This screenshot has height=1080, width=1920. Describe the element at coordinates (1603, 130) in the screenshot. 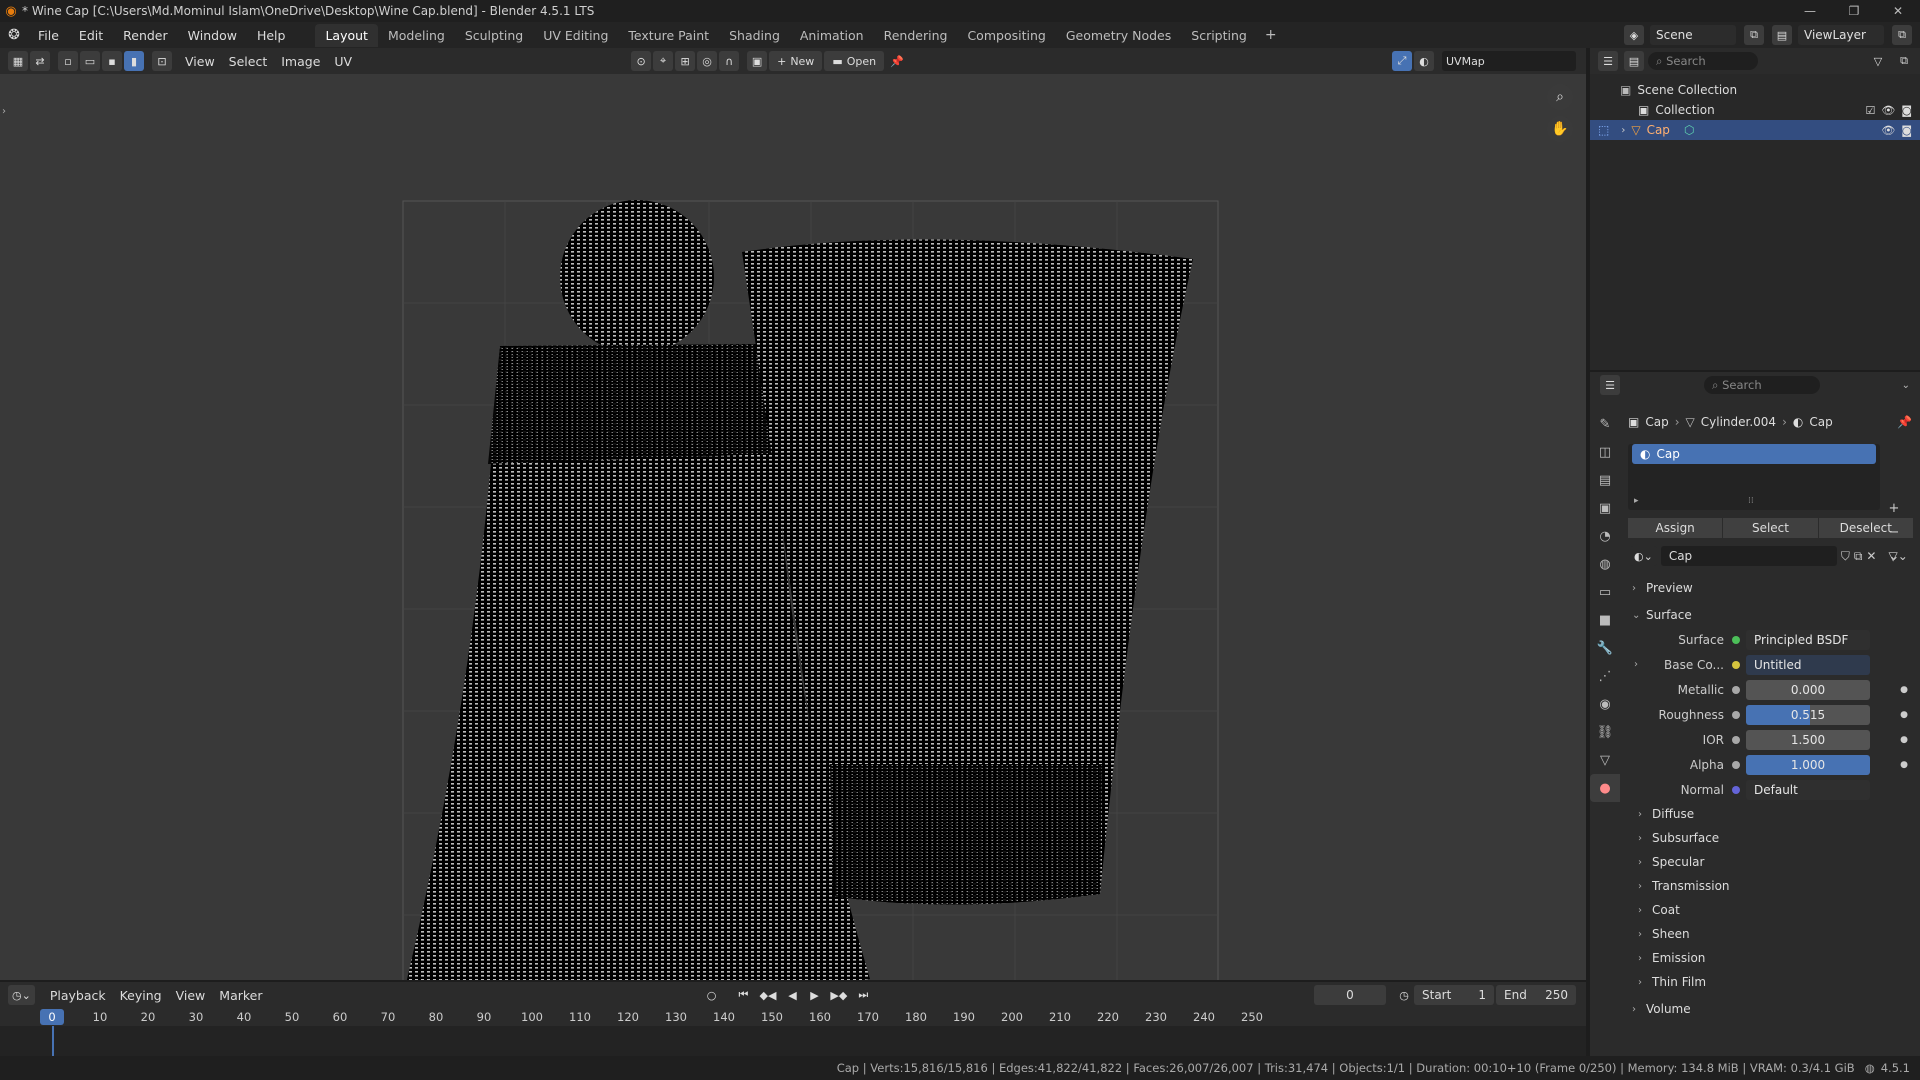

I see `edit-mode-icon: ⬚` at that location.